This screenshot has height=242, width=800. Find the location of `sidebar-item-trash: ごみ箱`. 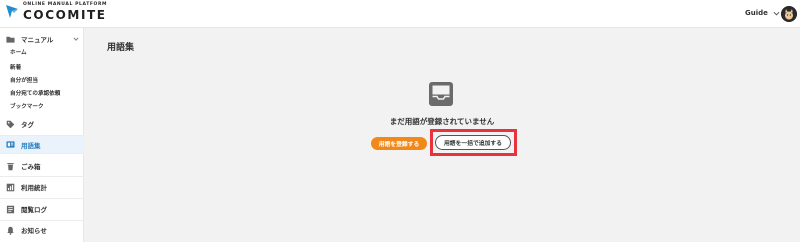

sidebar-item-trash: ごみ箱 is located at coordinates (42, 166).